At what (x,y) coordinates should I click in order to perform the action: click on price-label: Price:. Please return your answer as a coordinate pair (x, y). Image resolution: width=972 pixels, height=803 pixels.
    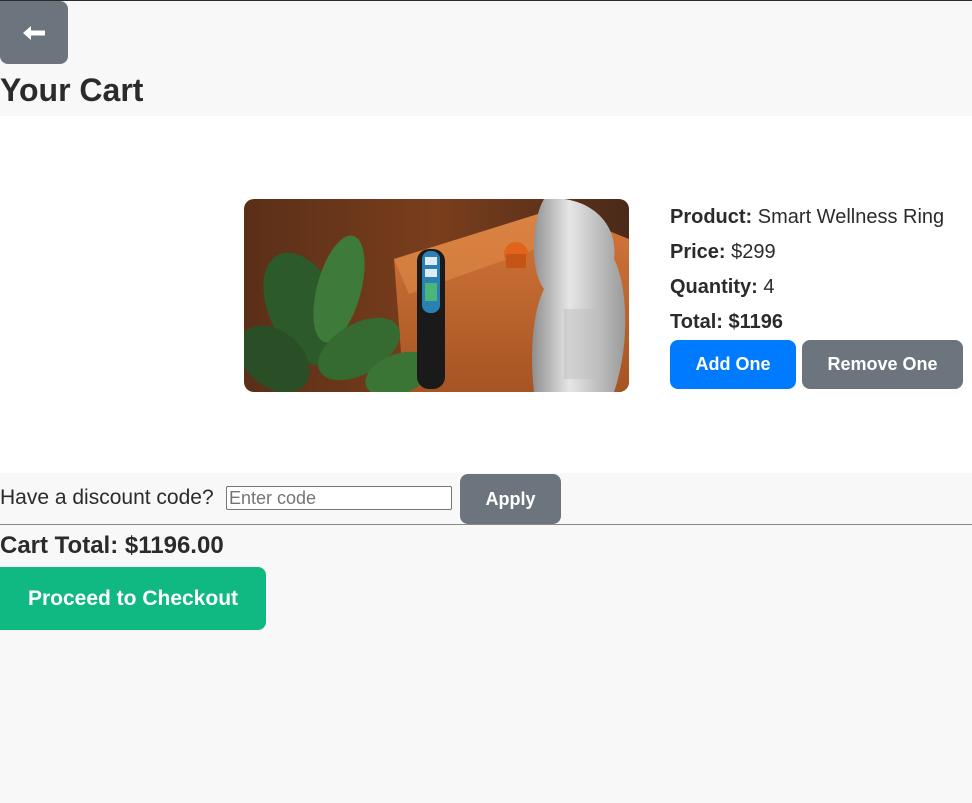
    Looking at the image, I should click on (698, 252).